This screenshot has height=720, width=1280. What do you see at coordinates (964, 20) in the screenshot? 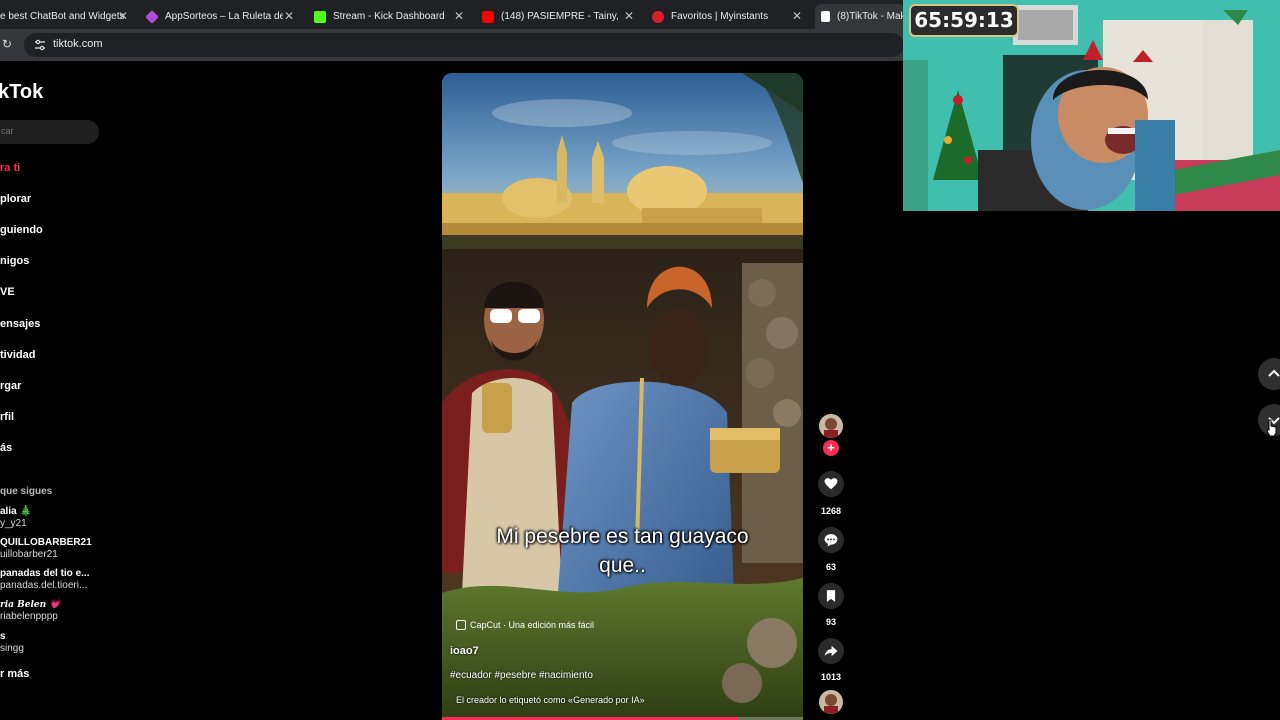
I see `stream-timer: 65:59:13` at bounding box center [964, 20].